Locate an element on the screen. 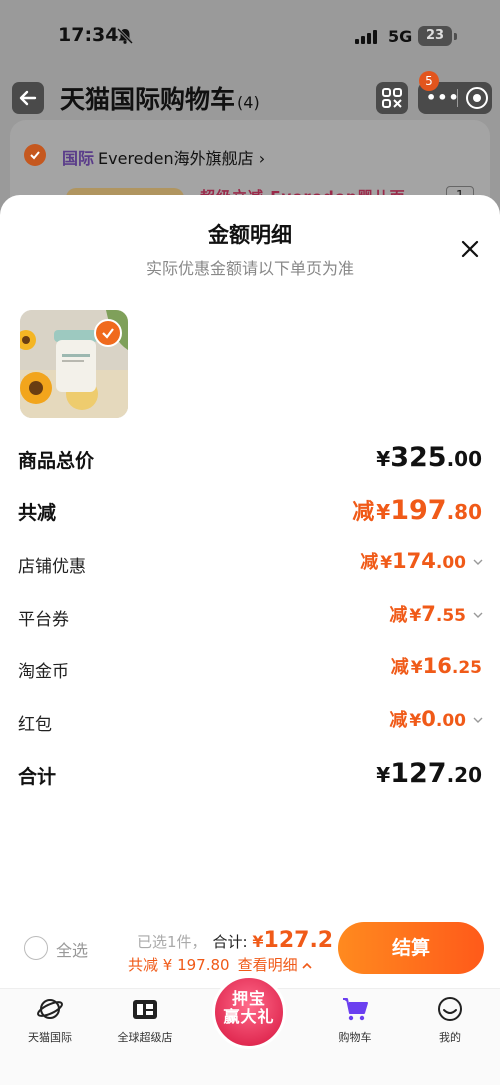 The width and height of the screenshot is (500, 1085). row-label: 店铺优惠 is located at coordinates (52, 567).